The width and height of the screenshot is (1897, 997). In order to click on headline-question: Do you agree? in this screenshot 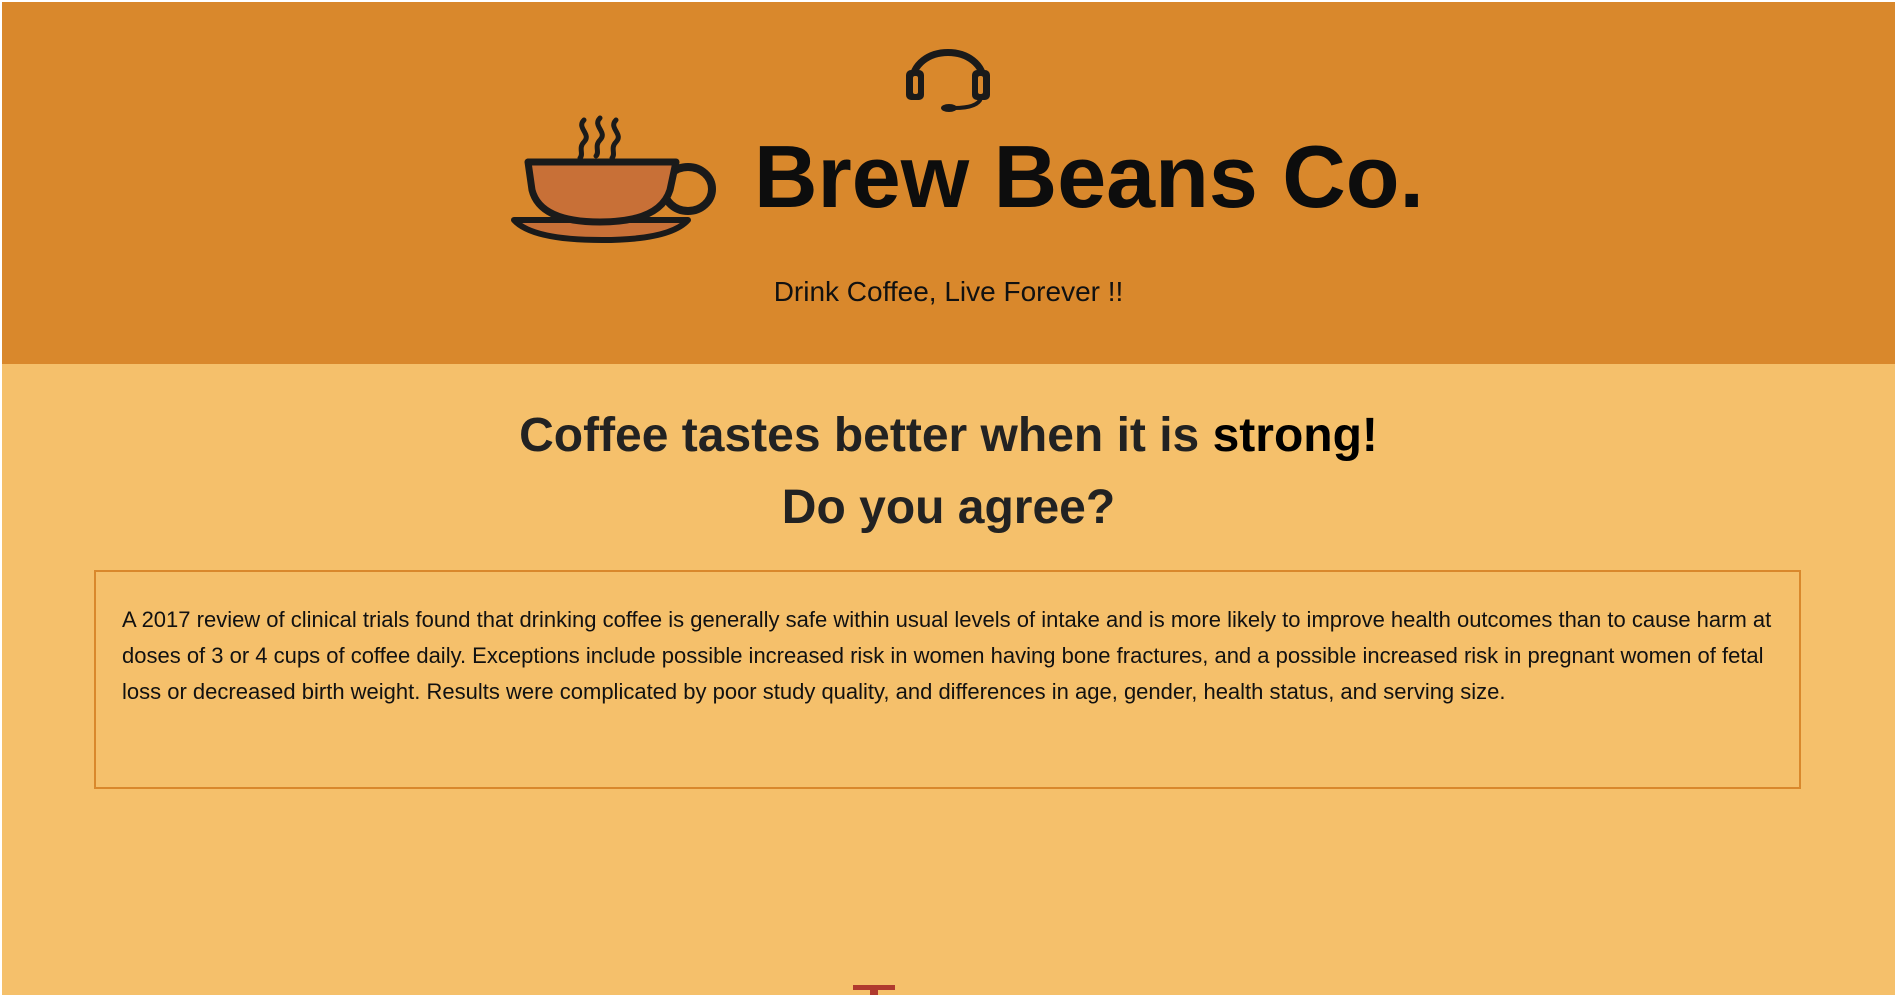, I will do `click(948, 507)`.